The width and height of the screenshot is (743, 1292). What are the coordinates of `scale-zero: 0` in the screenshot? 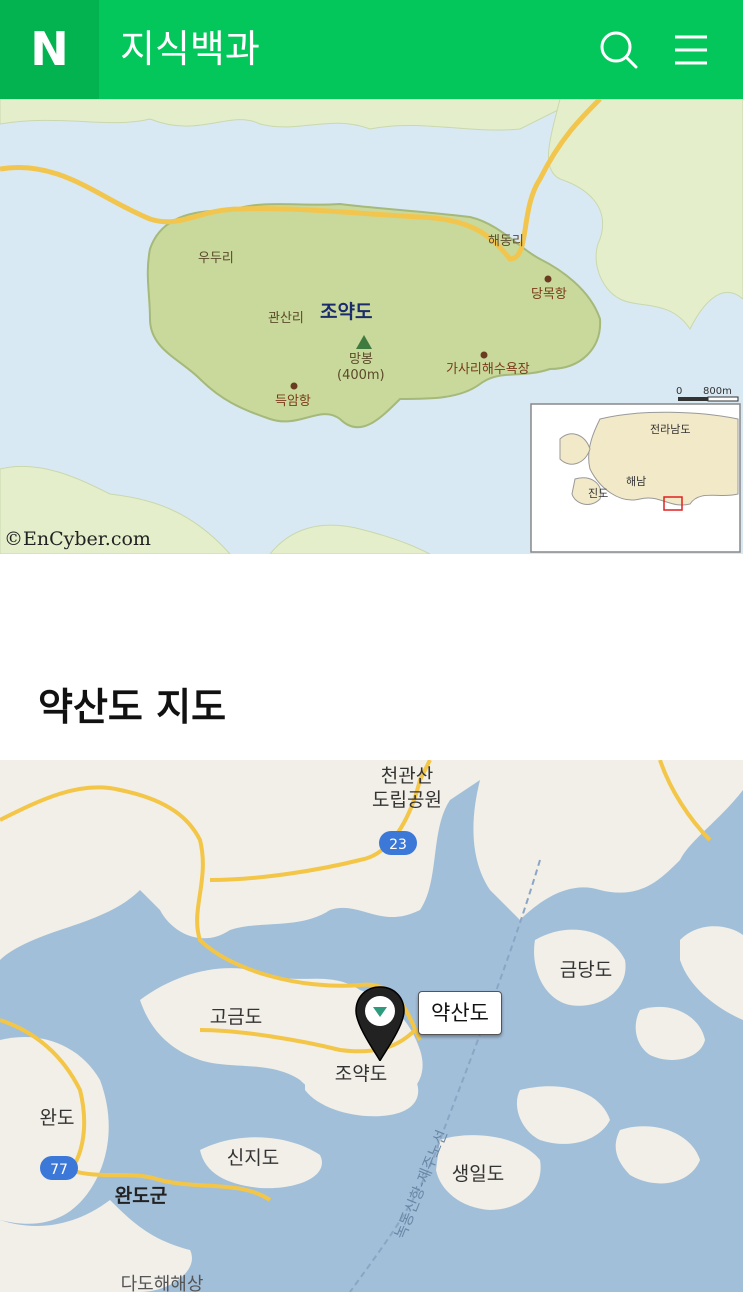 It's located at (679, 391).